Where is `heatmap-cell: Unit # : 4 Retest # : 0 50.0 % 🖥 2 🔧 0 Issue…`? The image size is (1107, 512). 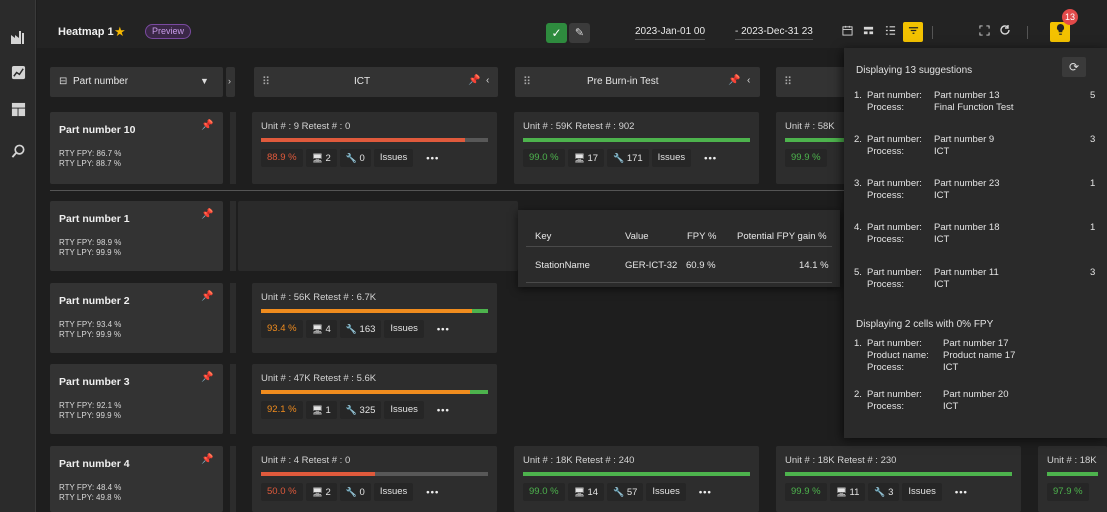
heatmap-cell: Unit # : 4 Retest # : 0 50.0 % 🖥 2 🔧 0 Issue… is located at coordinates (374, 479).